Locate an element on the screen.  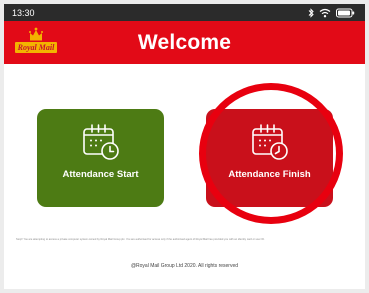
battery-icon is located at coordinates (345, 13).